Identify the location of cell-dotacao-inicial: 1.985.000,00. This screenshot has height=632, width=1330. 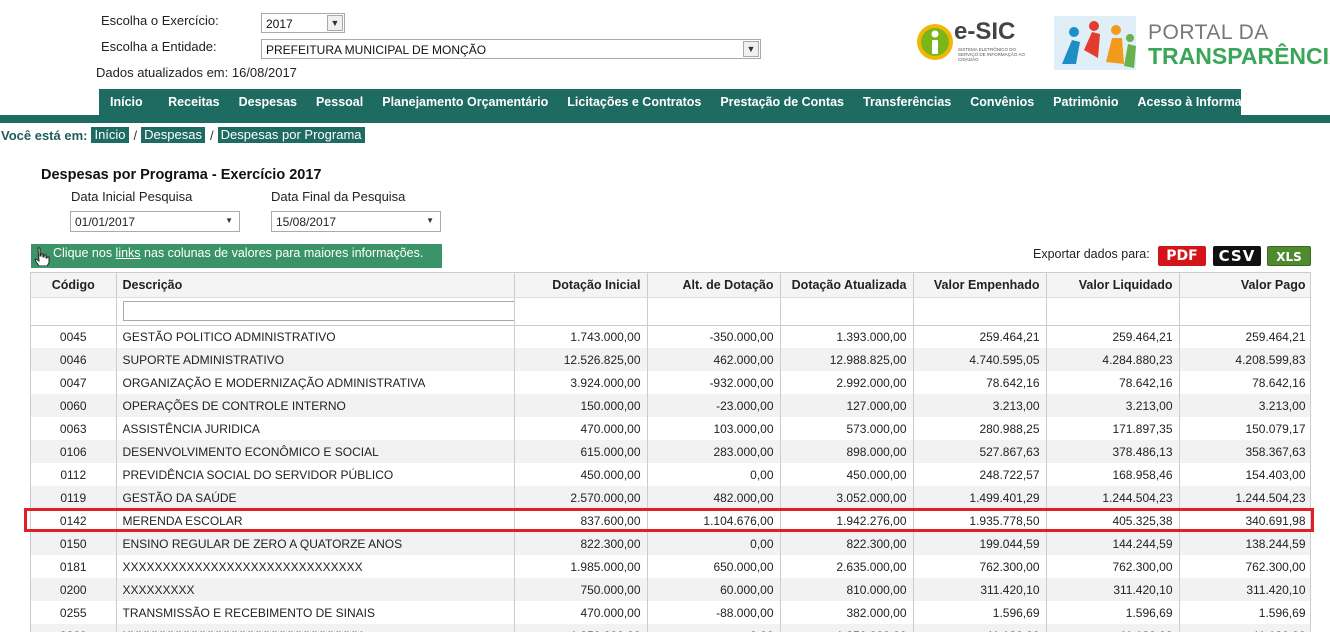
(581, 566).